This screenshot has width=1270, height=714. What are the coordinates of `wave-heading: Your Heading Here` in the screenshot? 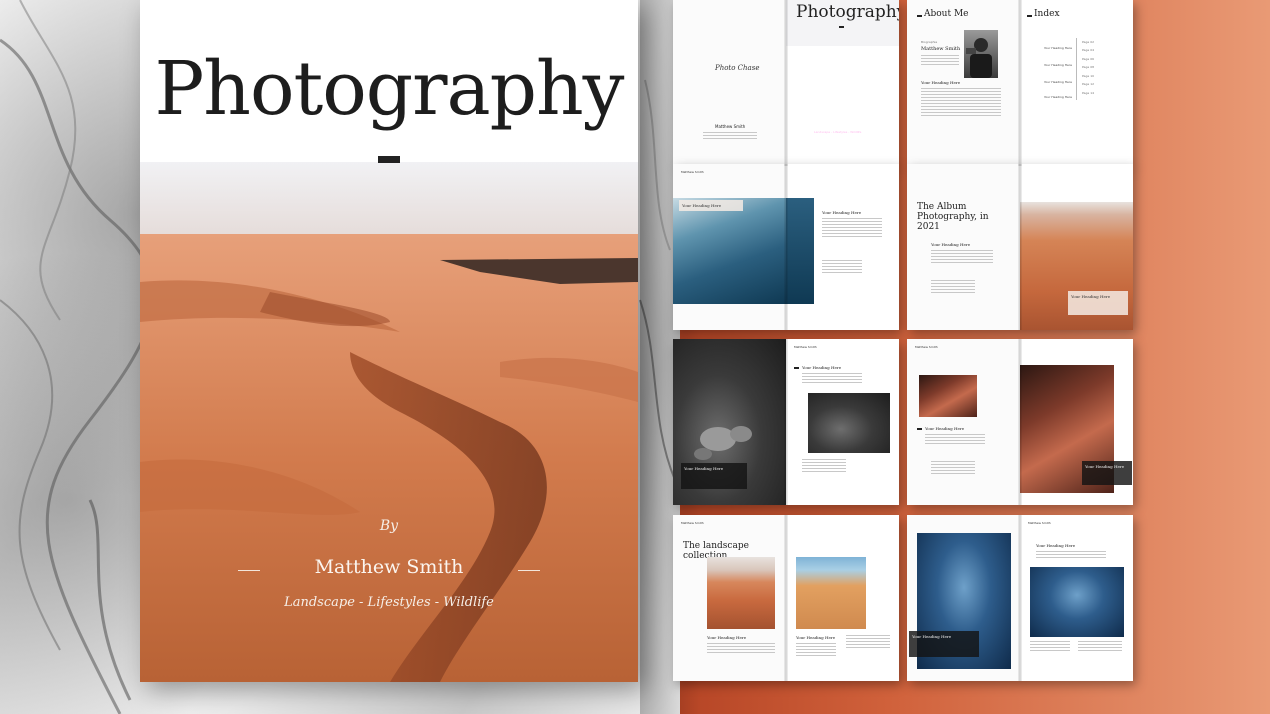 It's located at (1056, 545).